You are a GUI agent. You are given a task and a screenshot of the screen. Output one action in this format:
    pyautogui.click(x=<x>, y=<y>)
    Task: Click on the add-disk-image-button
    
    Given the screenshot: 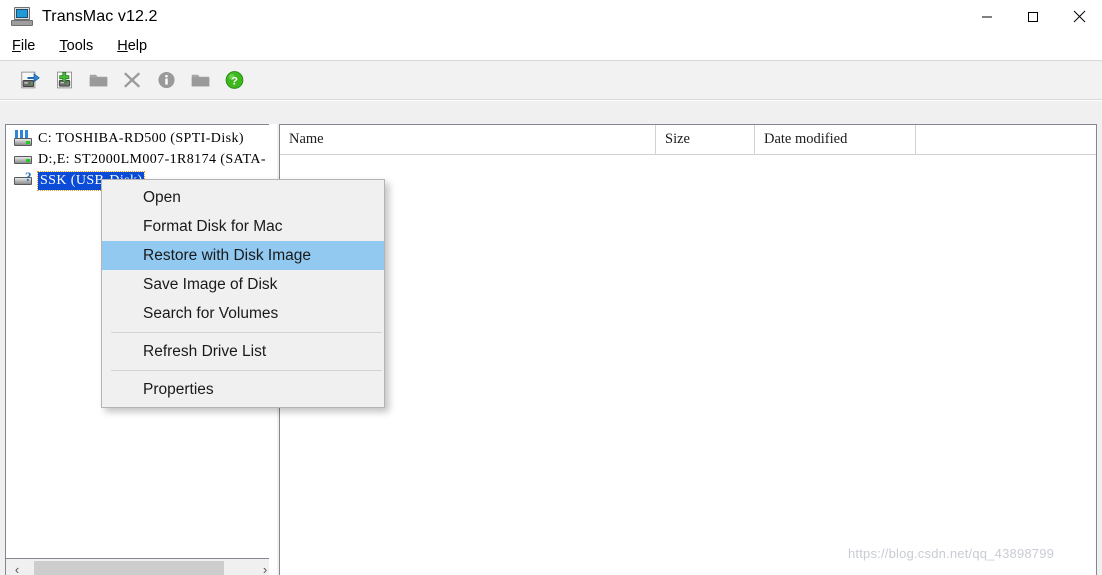 What is the action you would take?
    pyautogui.click(x=64, y=80)
    